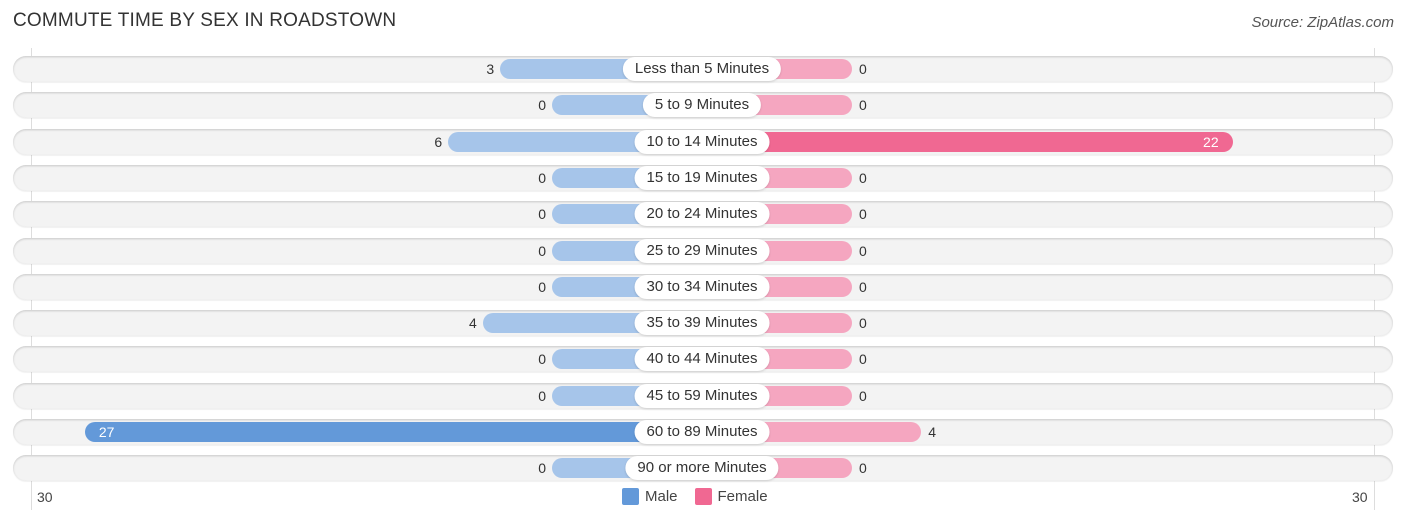 Image resolution: width=1406 pixels, height=523 pixels. What do you see at coordinates (702, 178) in the screenshot?
I see `category-label: 15 to 19 Minutes` at bounding box center [702, 178].